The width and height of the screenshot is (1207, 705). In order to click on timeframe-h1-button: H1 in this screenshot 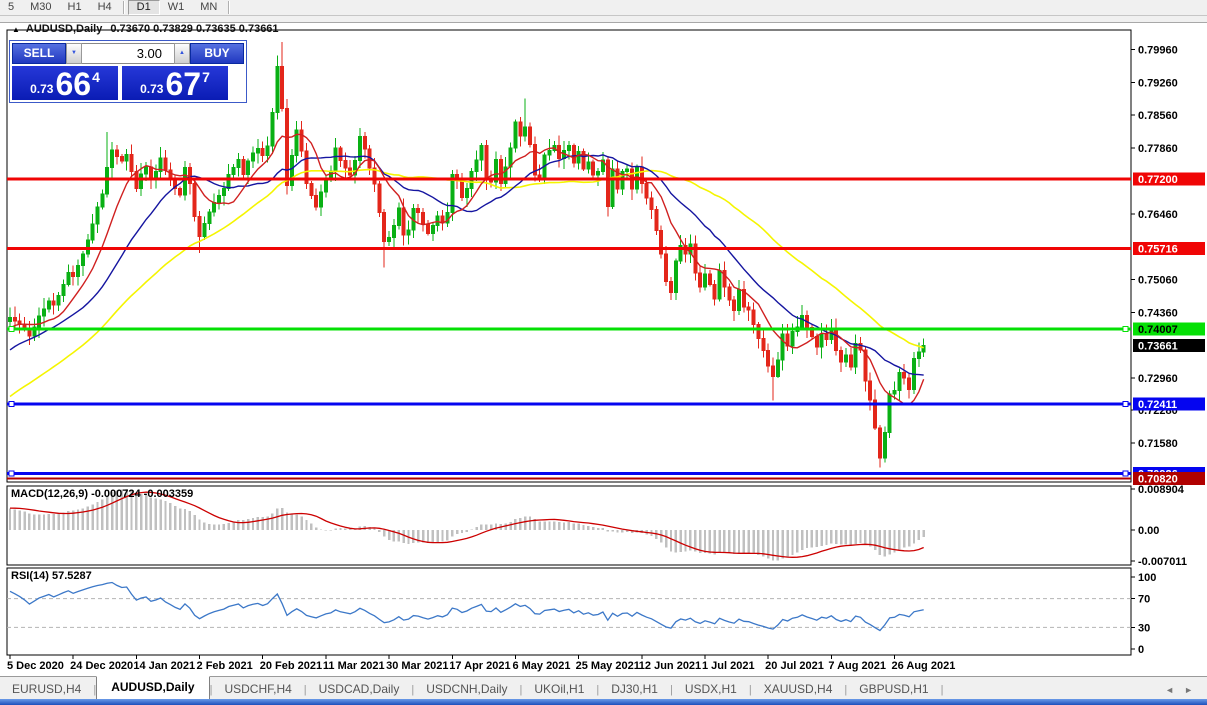, I will do `click(75, 7)`.